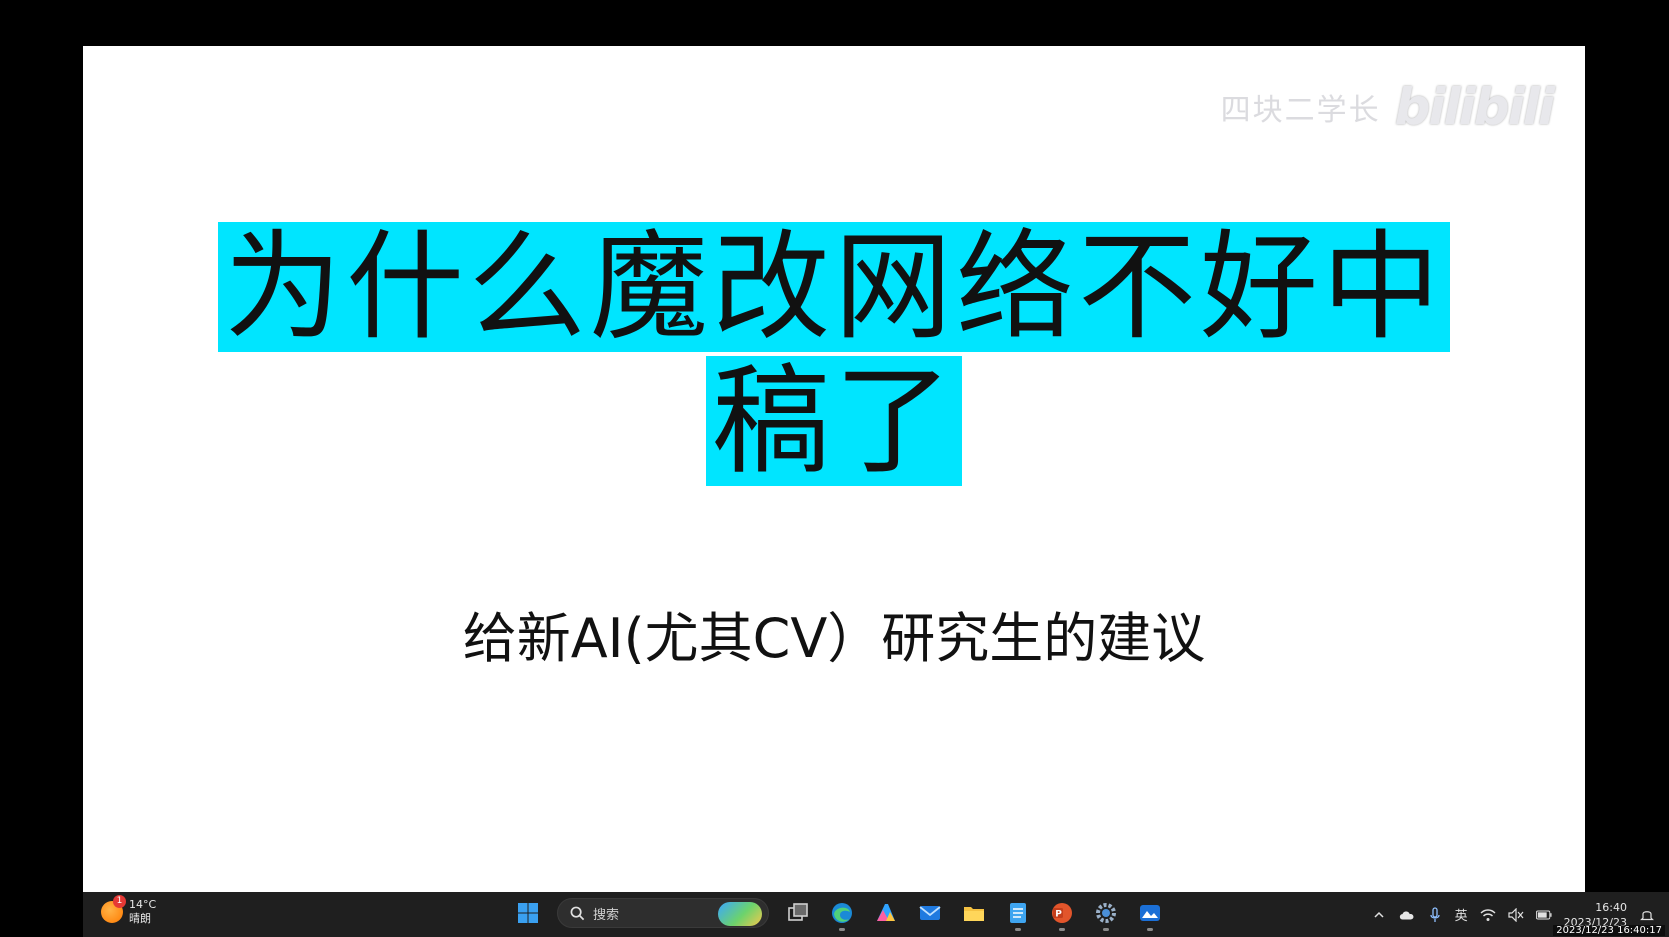  Describe the element at coordinates (1611, 907) in the screenshot. I see `clock-time: 16:40` at that location.